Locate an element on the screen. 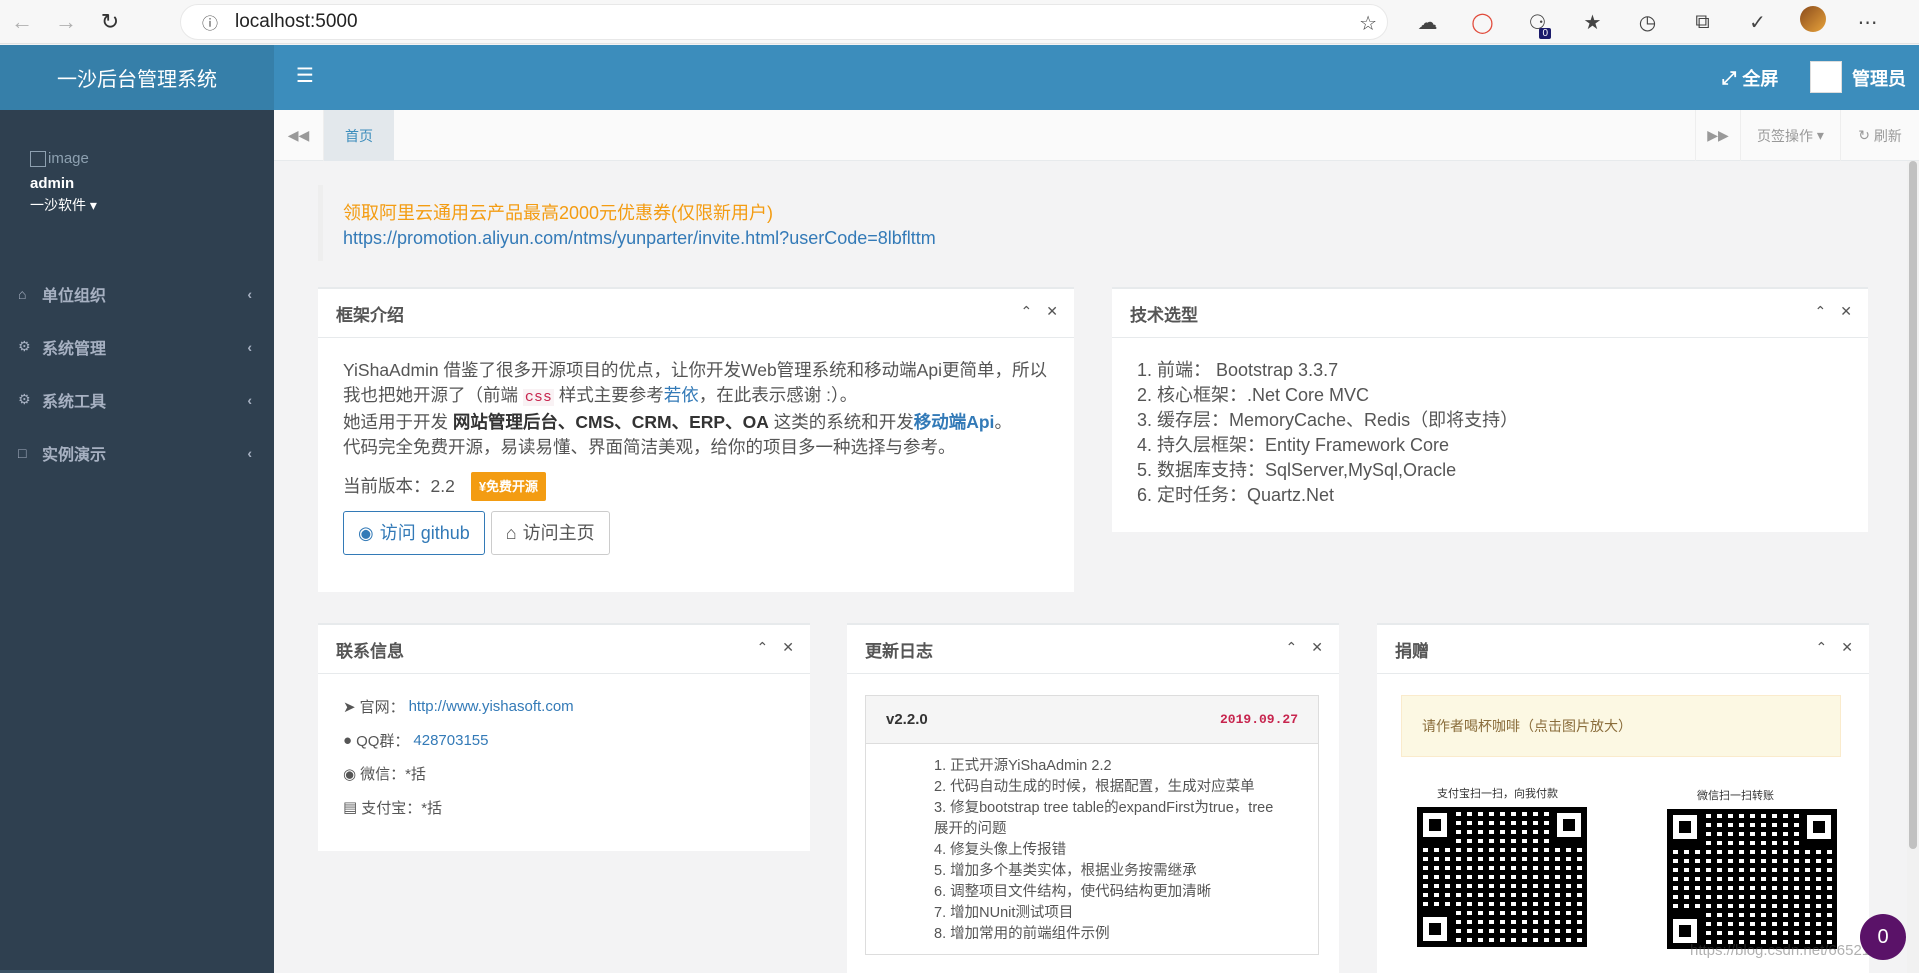 This screenshot has width=1919, height=973. intro-buttons: ◉ 访问 github ⌂ 访问主页 is located at coordinates (696, 533).